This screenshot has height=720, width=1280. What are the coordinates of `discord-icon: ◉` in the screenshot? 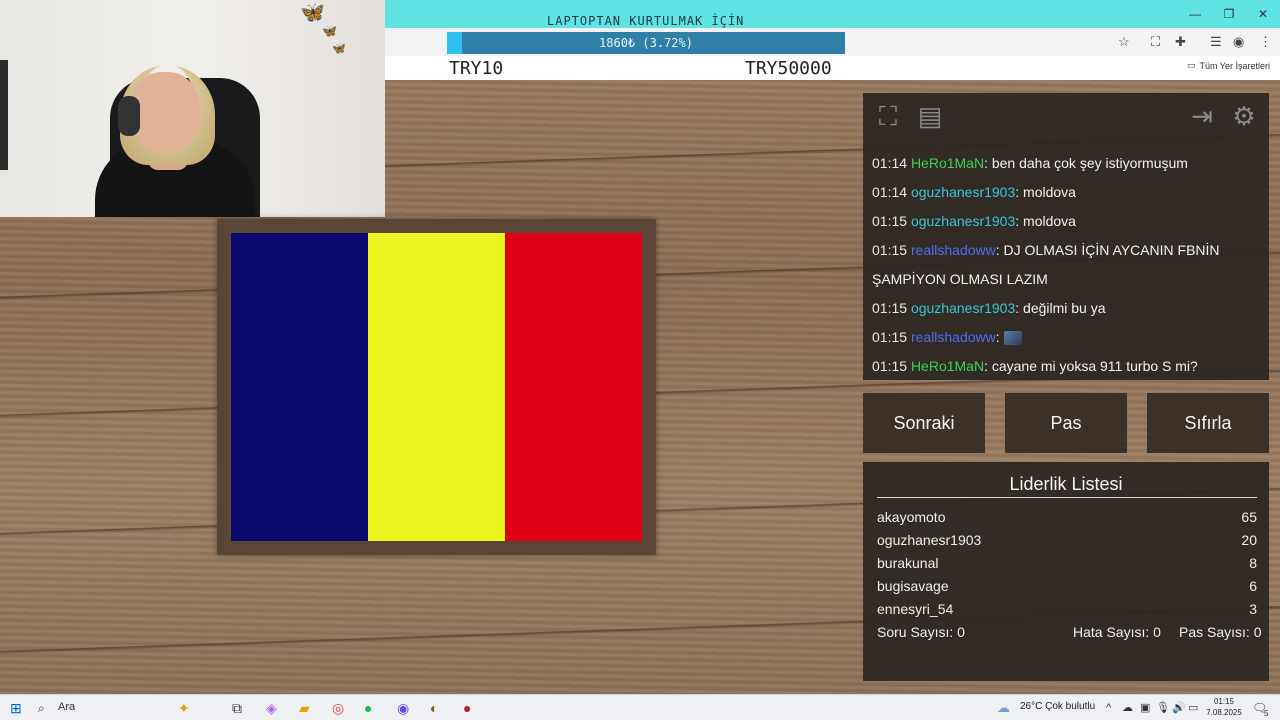 It's located at (403, 708).